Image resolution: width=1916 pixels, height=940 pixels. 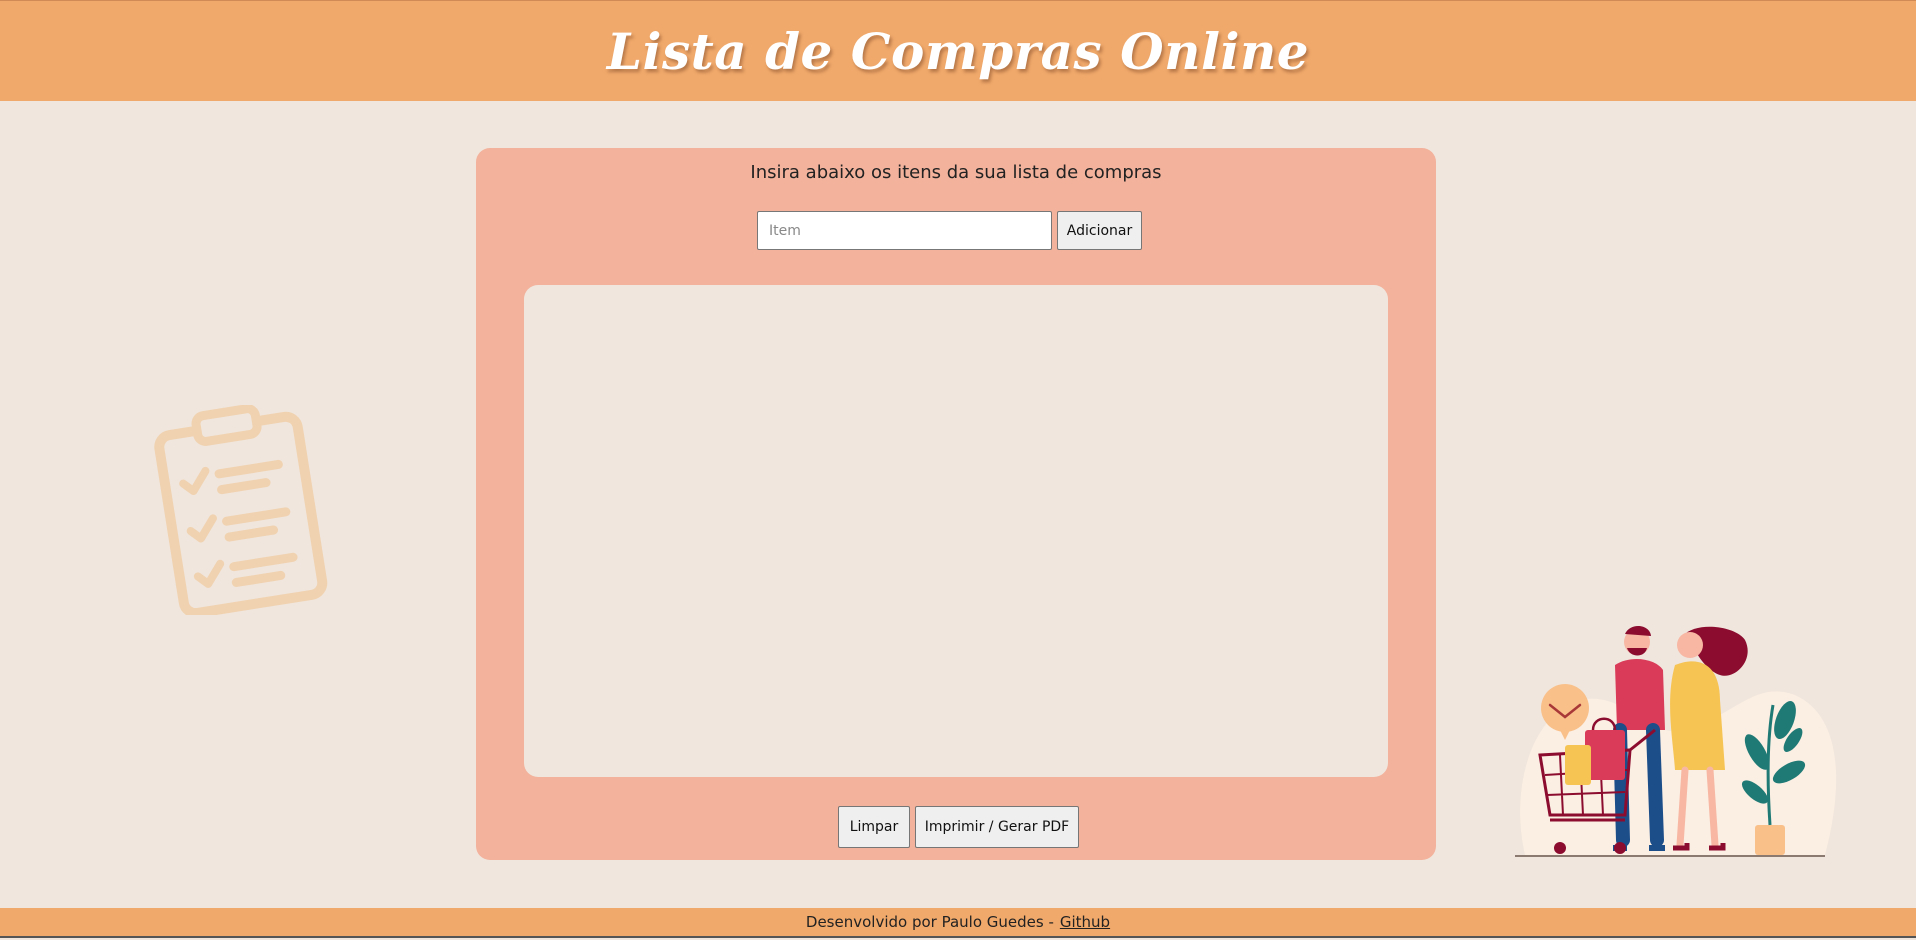 I want to click on clear-button: Limpar, so click(x=874, y=827).